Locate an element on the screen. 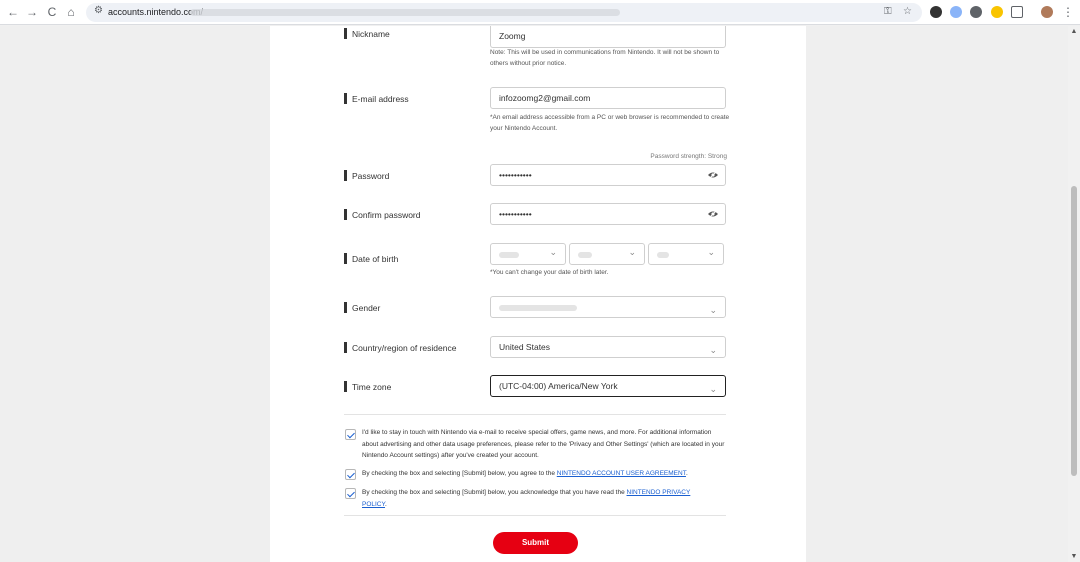  confirm-password-label: Confirm password is located at coordinates (382, 214).